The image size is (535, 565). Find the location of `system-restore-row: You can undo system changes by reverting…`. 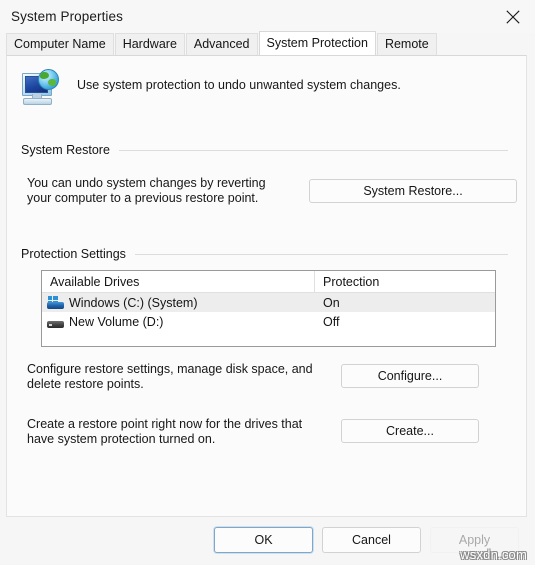

system-restore-row: You can undo system changes by reverting… is located at coordinates (269, 191).